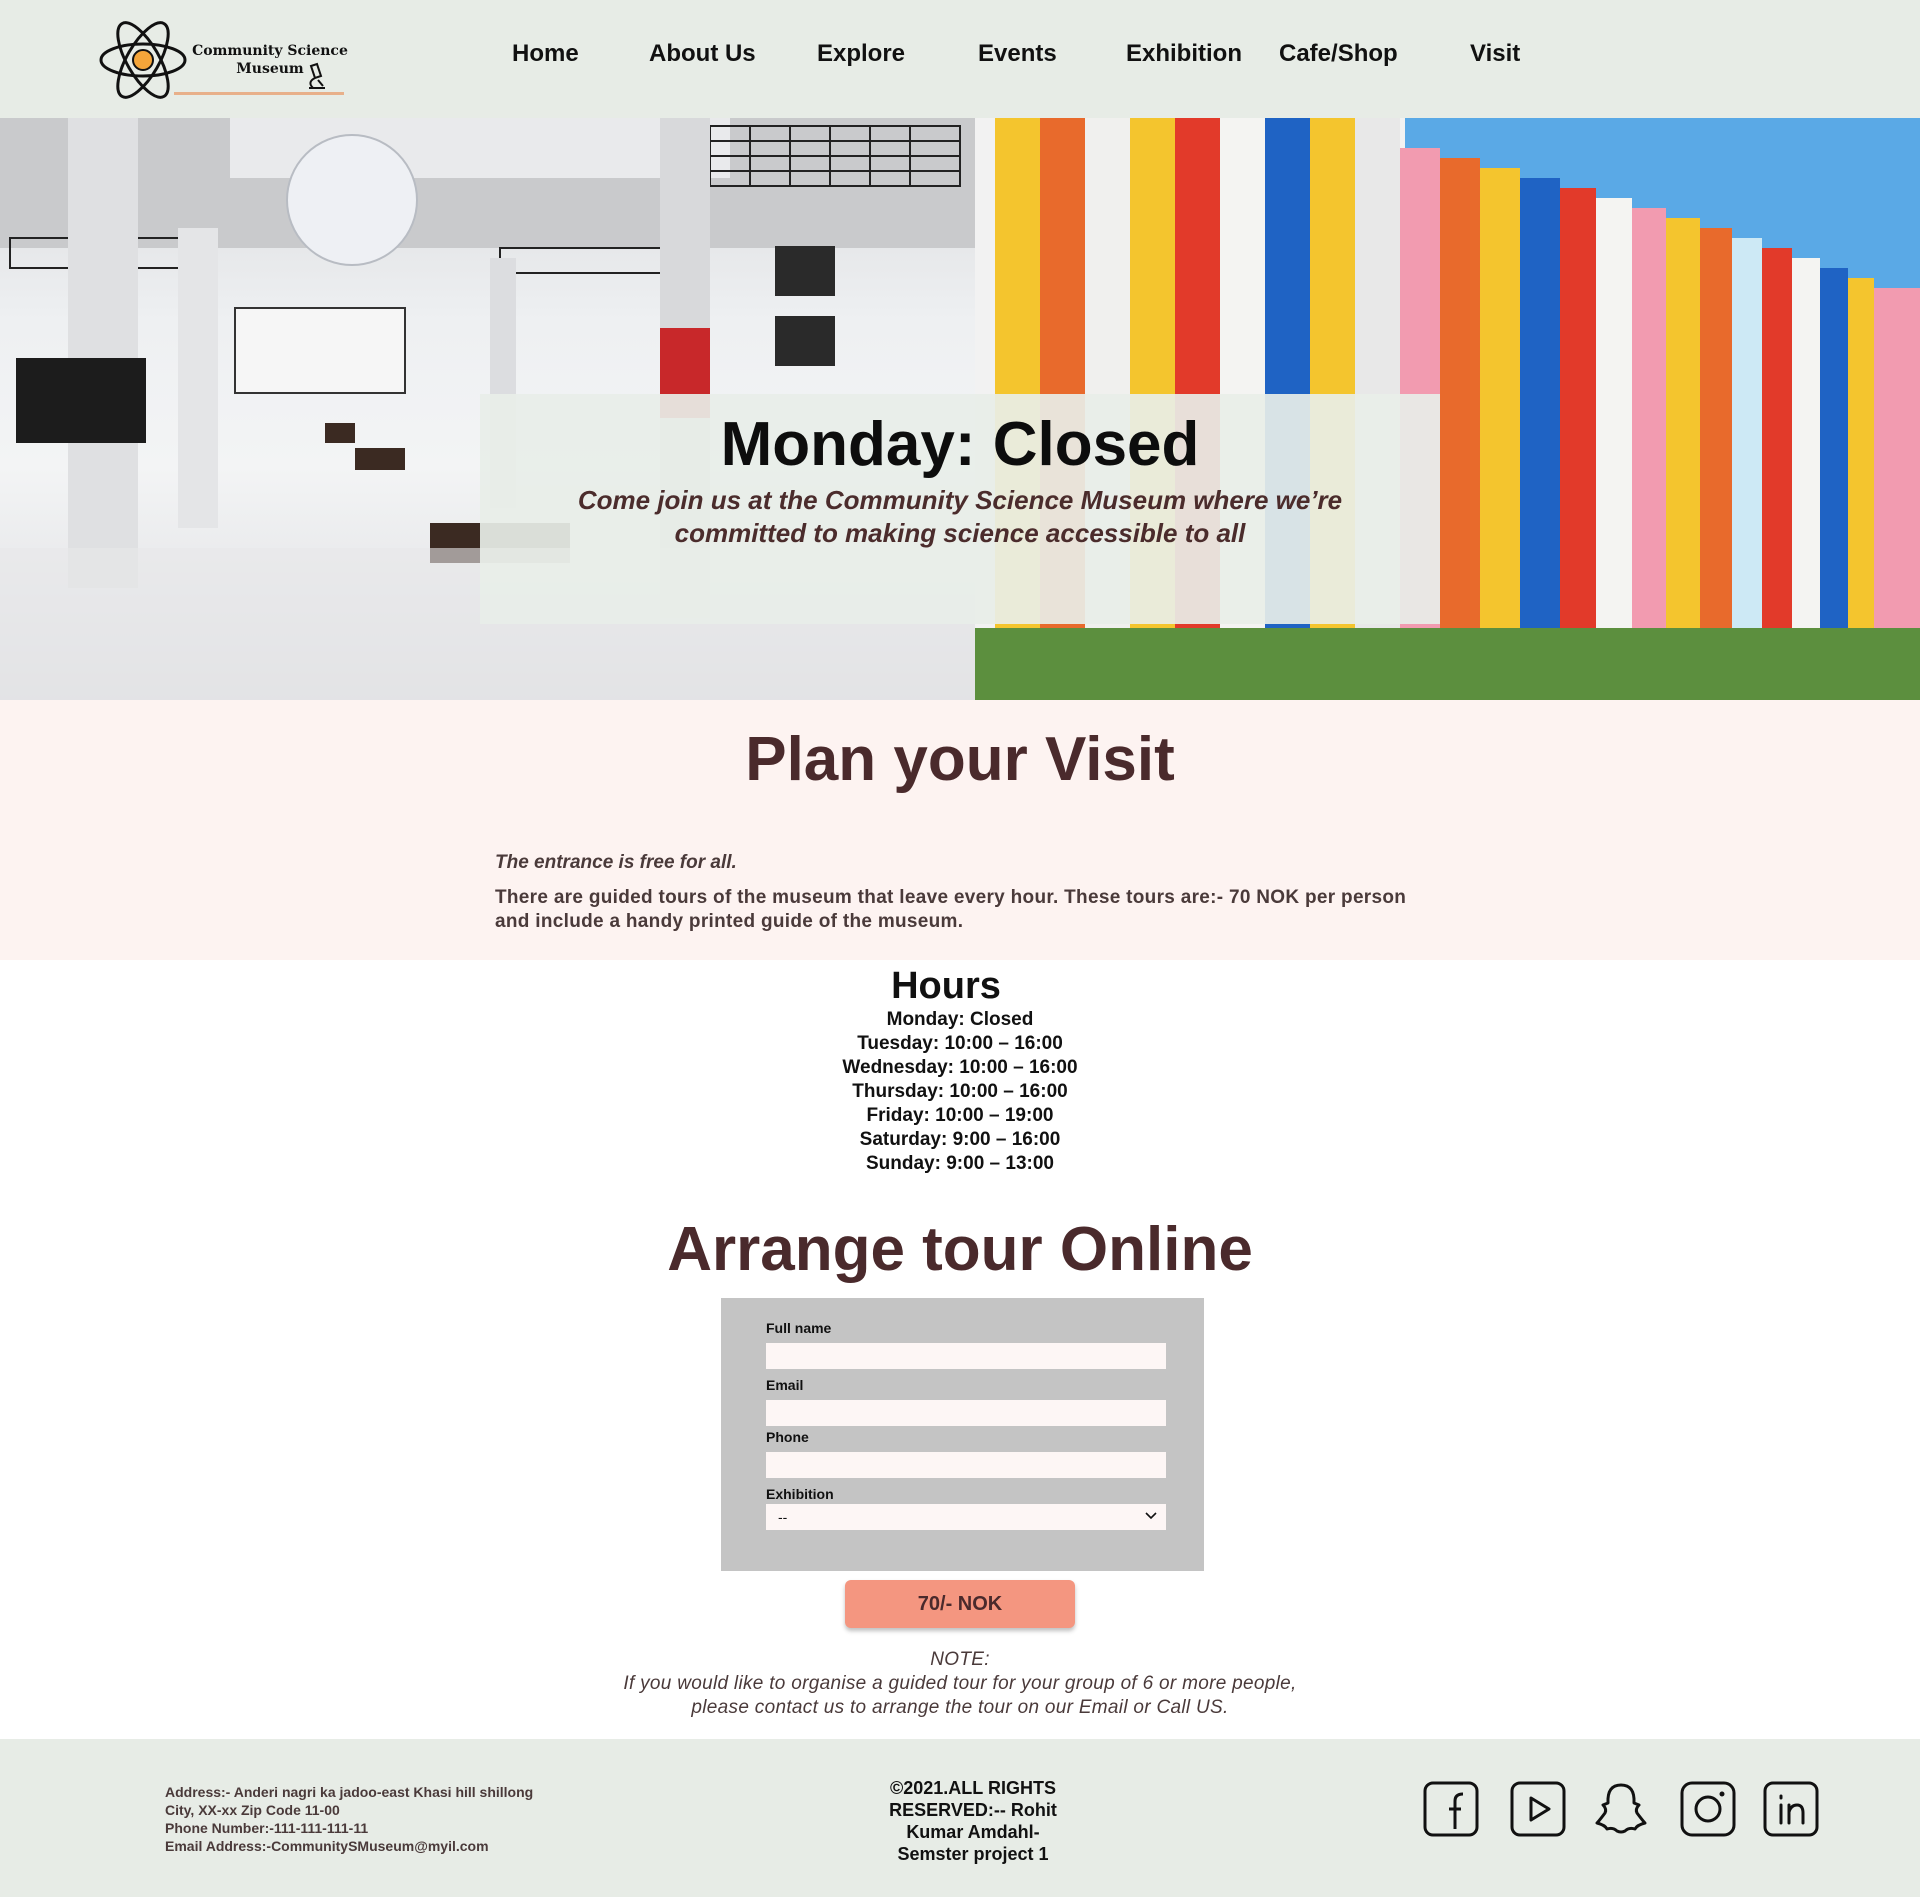  What do you see at coordinates (545, 54) in the screenshot?
I see `nav-home: Home` at bounding box center [545, 54].